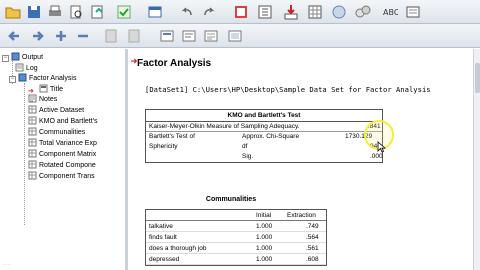 This screenshot has height=270, width=480. What do you see at coordinates (124, 12) in the screenshot?
I see `check-icon` at bounding box center [124, 12].